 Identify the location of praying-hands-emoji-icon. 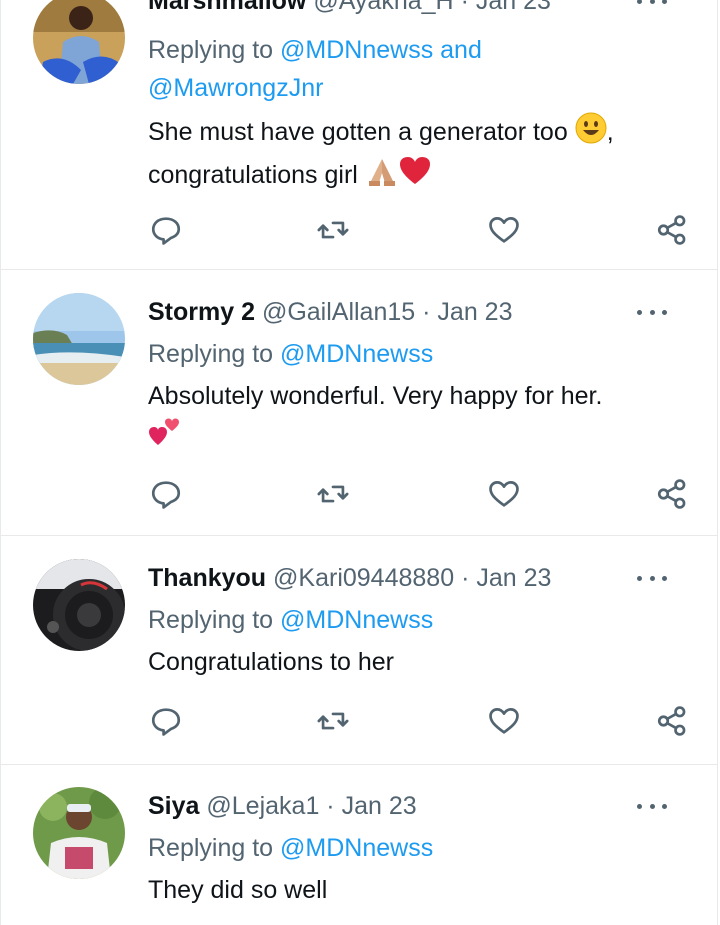
(382, 176).